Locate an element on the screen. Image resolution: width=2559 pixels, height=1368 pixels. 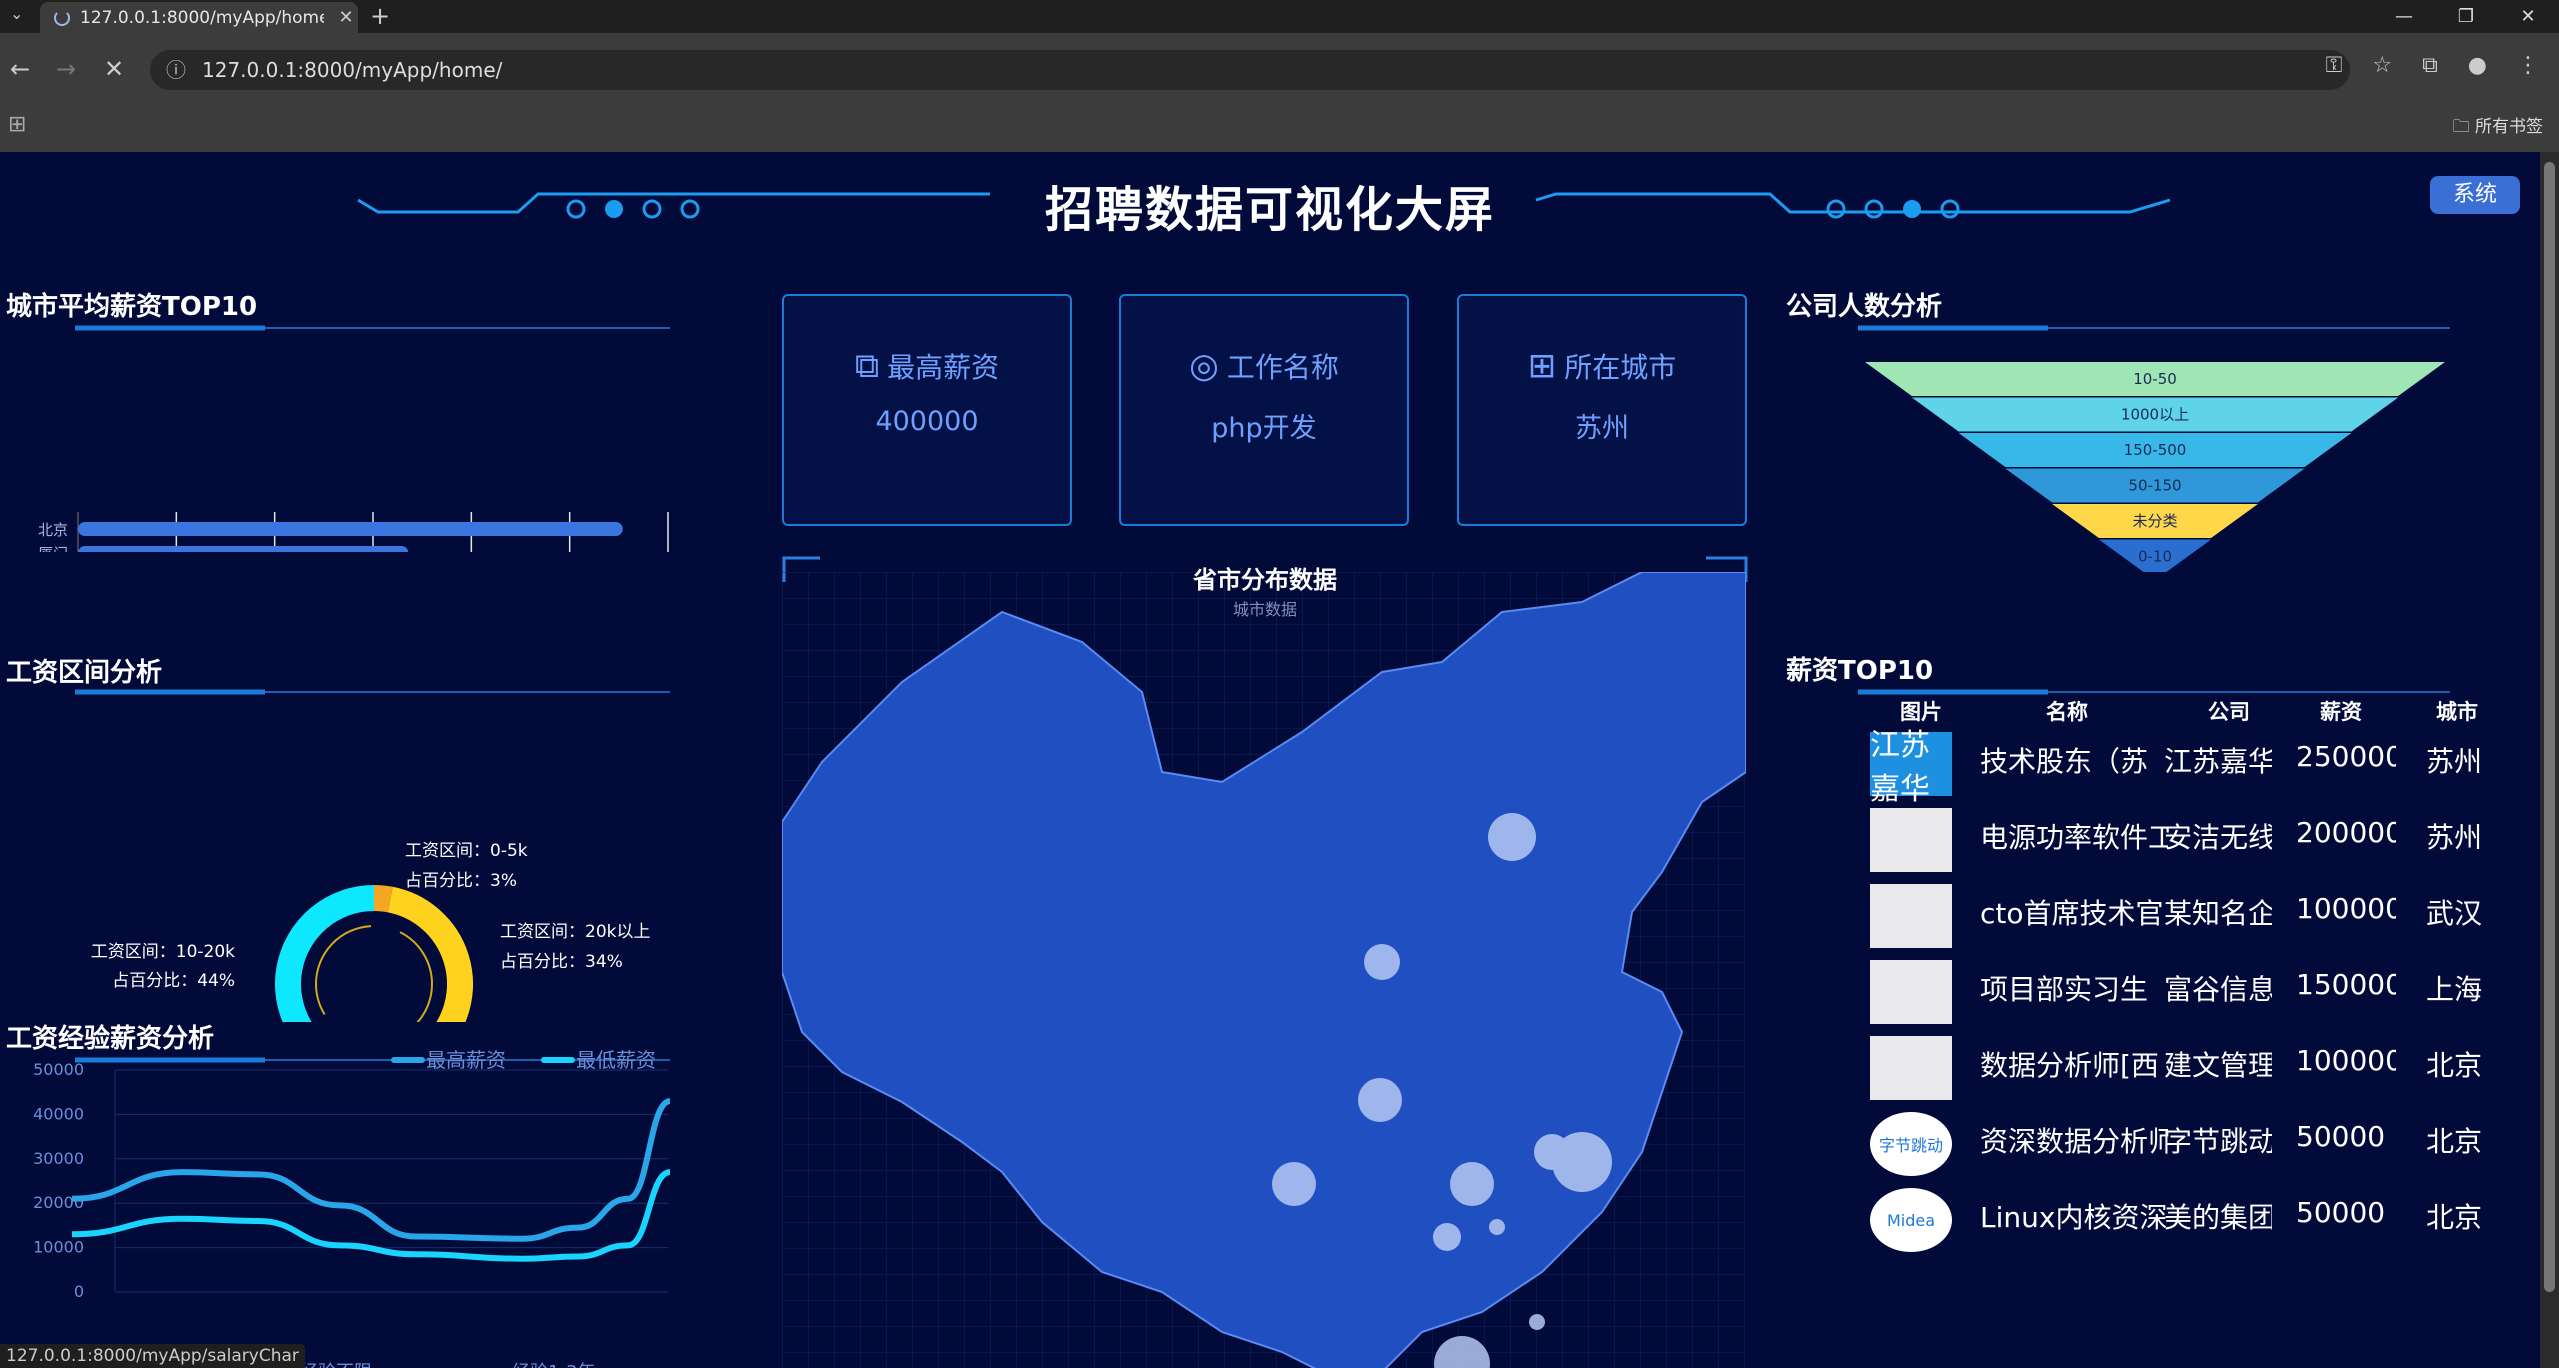
slice-percent: 占百分比：34% is located at coordinates (561, 962).